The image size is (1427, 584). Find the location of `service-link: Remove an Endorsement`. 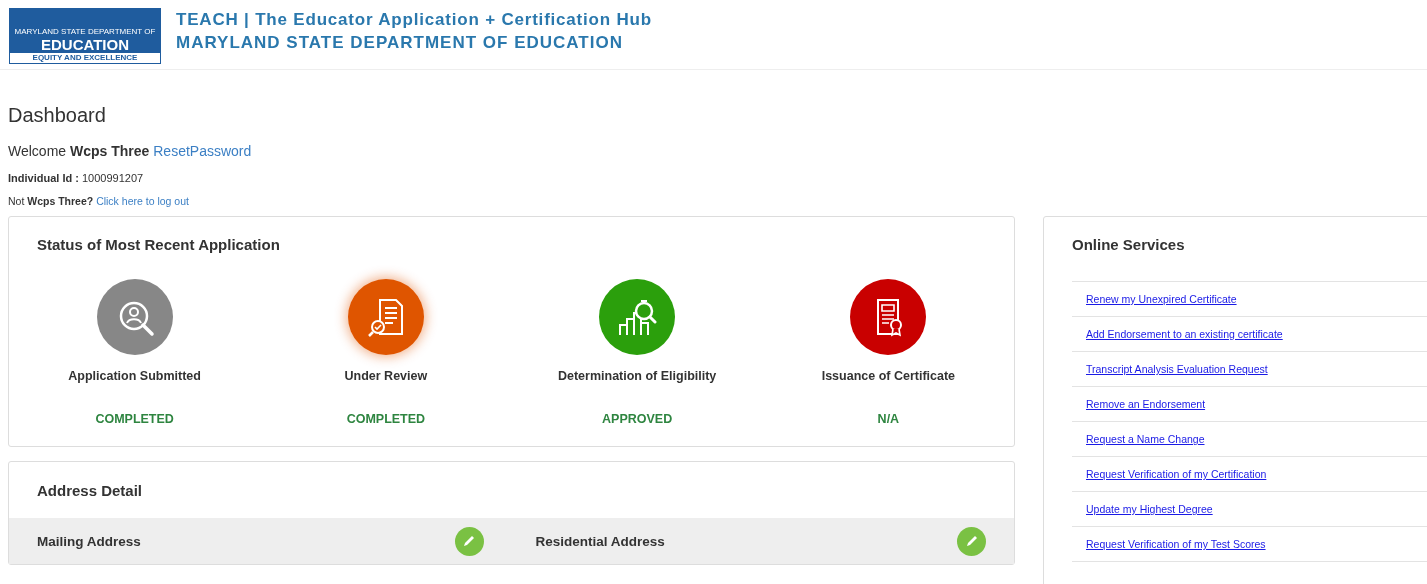

service-link: Remove an Endorsement is located at coordinates (1146, 404).